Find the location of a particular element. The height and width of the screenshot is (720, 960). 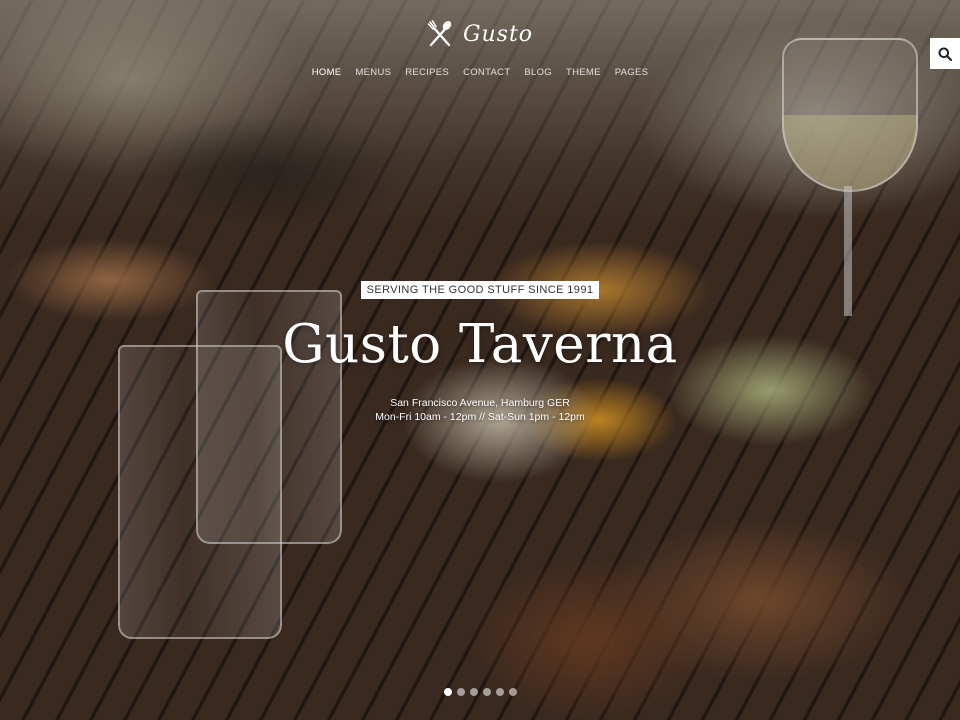

logo-text: Gusto is located at coordinates (498, 34).